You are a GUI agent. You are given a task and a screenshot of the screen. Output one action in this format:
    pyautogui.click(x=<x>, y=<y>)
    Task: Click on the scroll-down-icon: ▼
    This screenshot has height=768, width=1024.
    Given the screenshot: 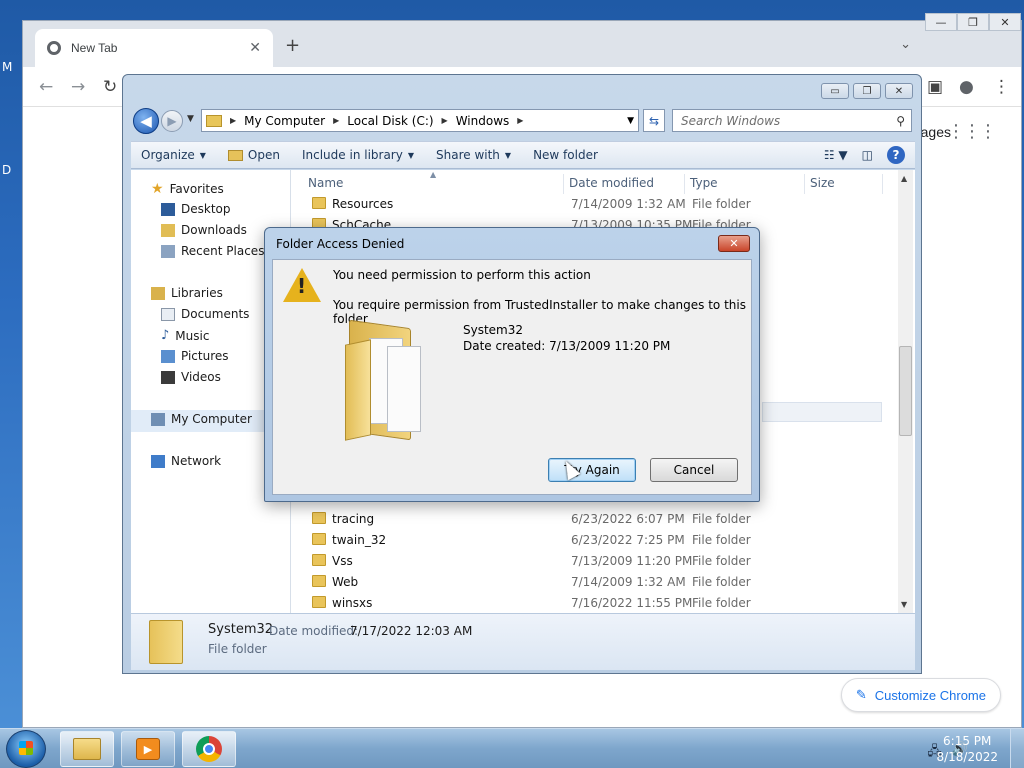 What is the action you would take?
    pyautogui.click(x=904, y=604)
    